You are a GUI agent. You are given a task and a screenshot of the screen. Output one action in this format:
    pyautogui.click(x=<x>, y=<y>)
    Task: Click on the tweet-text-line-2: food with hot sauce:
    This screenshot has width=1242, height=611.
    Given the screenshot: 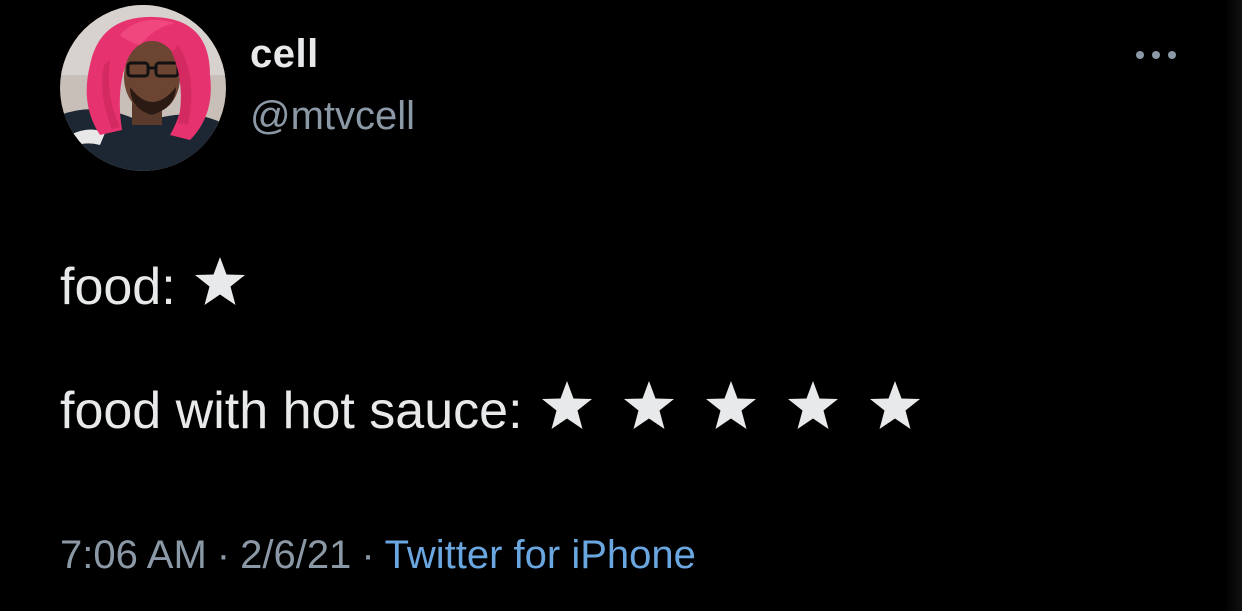 What is the action you would take?
    pyautogui.click(x=491, y=408)
    